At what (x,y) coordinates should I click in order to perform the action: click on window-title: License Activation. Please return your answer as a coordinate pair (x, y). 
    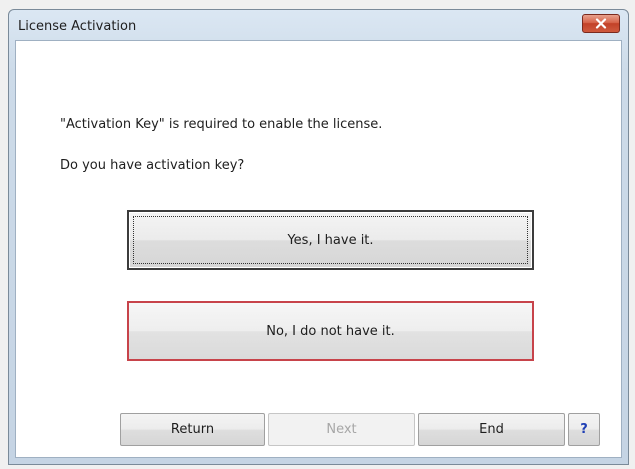
    Looking at the image, I should click on (77, 26).